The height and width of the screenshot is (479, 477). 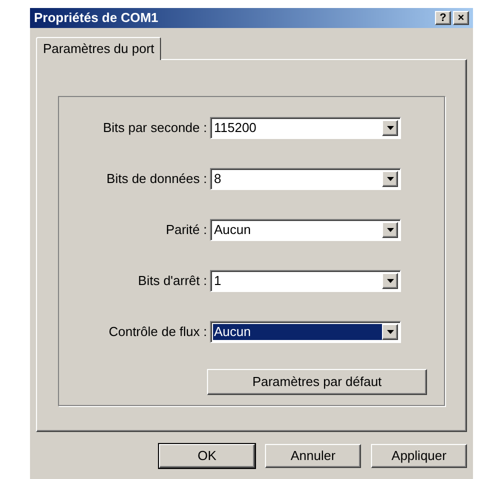 What do you see at coordinates (99, 48) in the screenshot?
I see `tab: Paramètres du port` at bounding box center [99, 48].